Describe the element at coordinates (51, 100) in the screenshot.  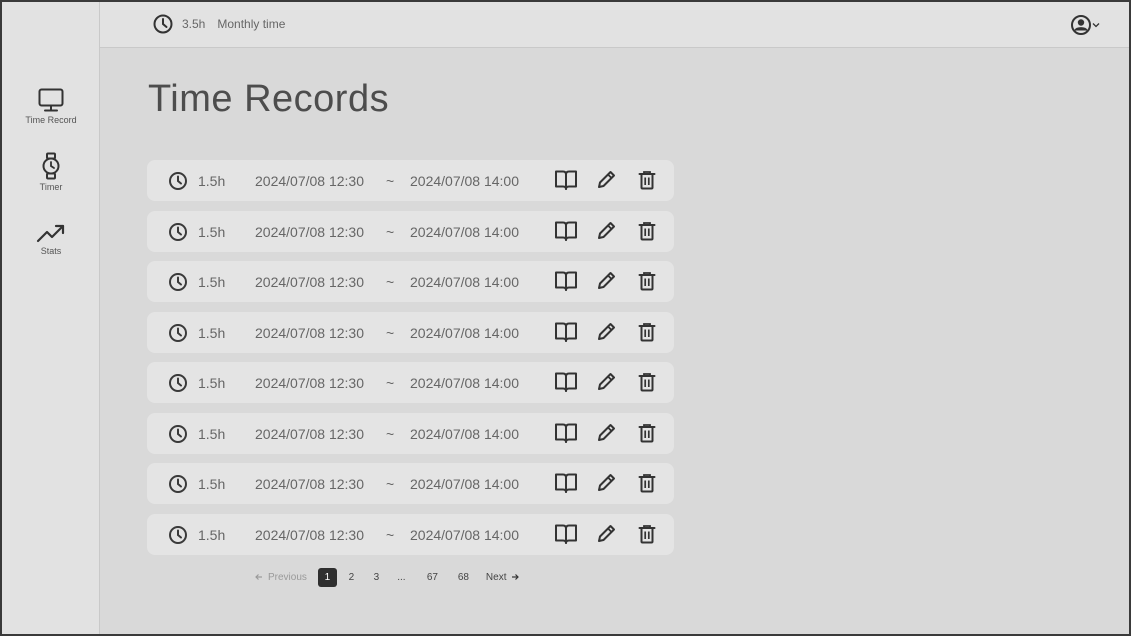
I see `monitor-icon` at that location.